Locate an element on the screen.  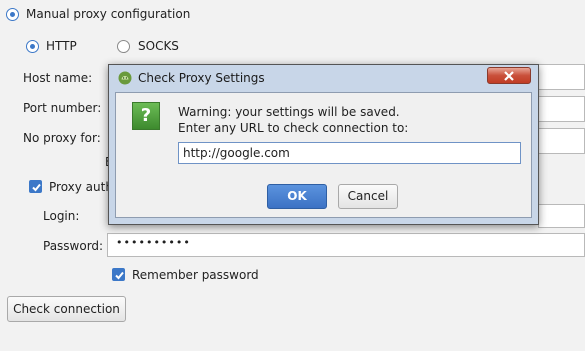
dialog-title: Check Proxy Settings is located at coordinates (201, 78).